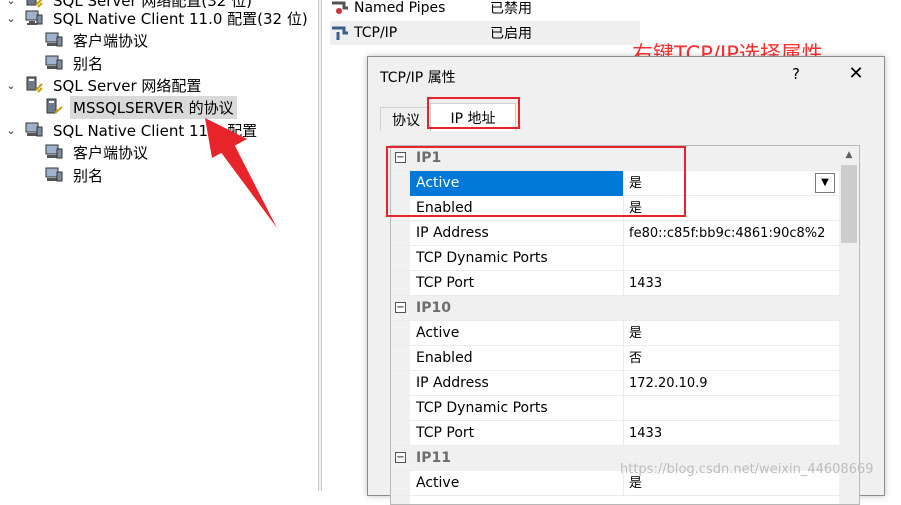 The width and height of the screenshot is (901, 505). What do you see at coordinates (731, 358) in the screenshot?
I see `property-value: 否` at bounding box center [731, 358].